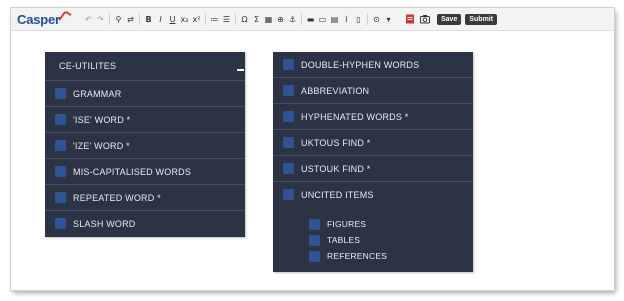 Image resolution: width=624 pixels, height=301 pixels. Describe the element at coordinates (100, 19) in the screenshot. I see `redo-icon: ↷` at that location.